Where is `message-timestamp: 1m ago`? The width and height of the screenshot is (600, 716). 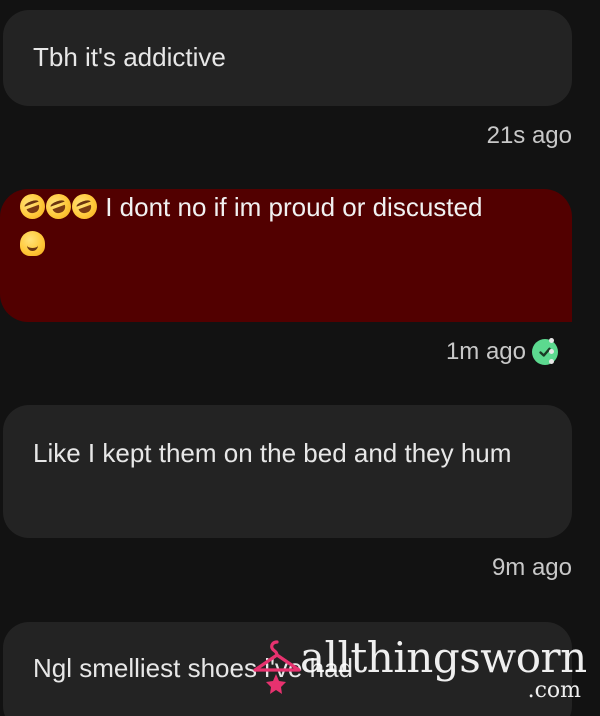
message-timestamp: 1m ago is located at coordinates (502, 352).